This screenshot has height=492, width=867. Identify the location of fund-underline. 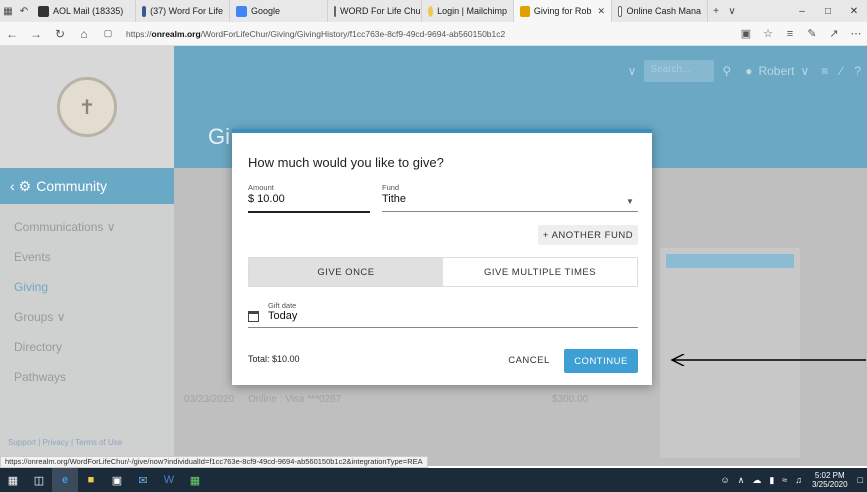
(510, 211).